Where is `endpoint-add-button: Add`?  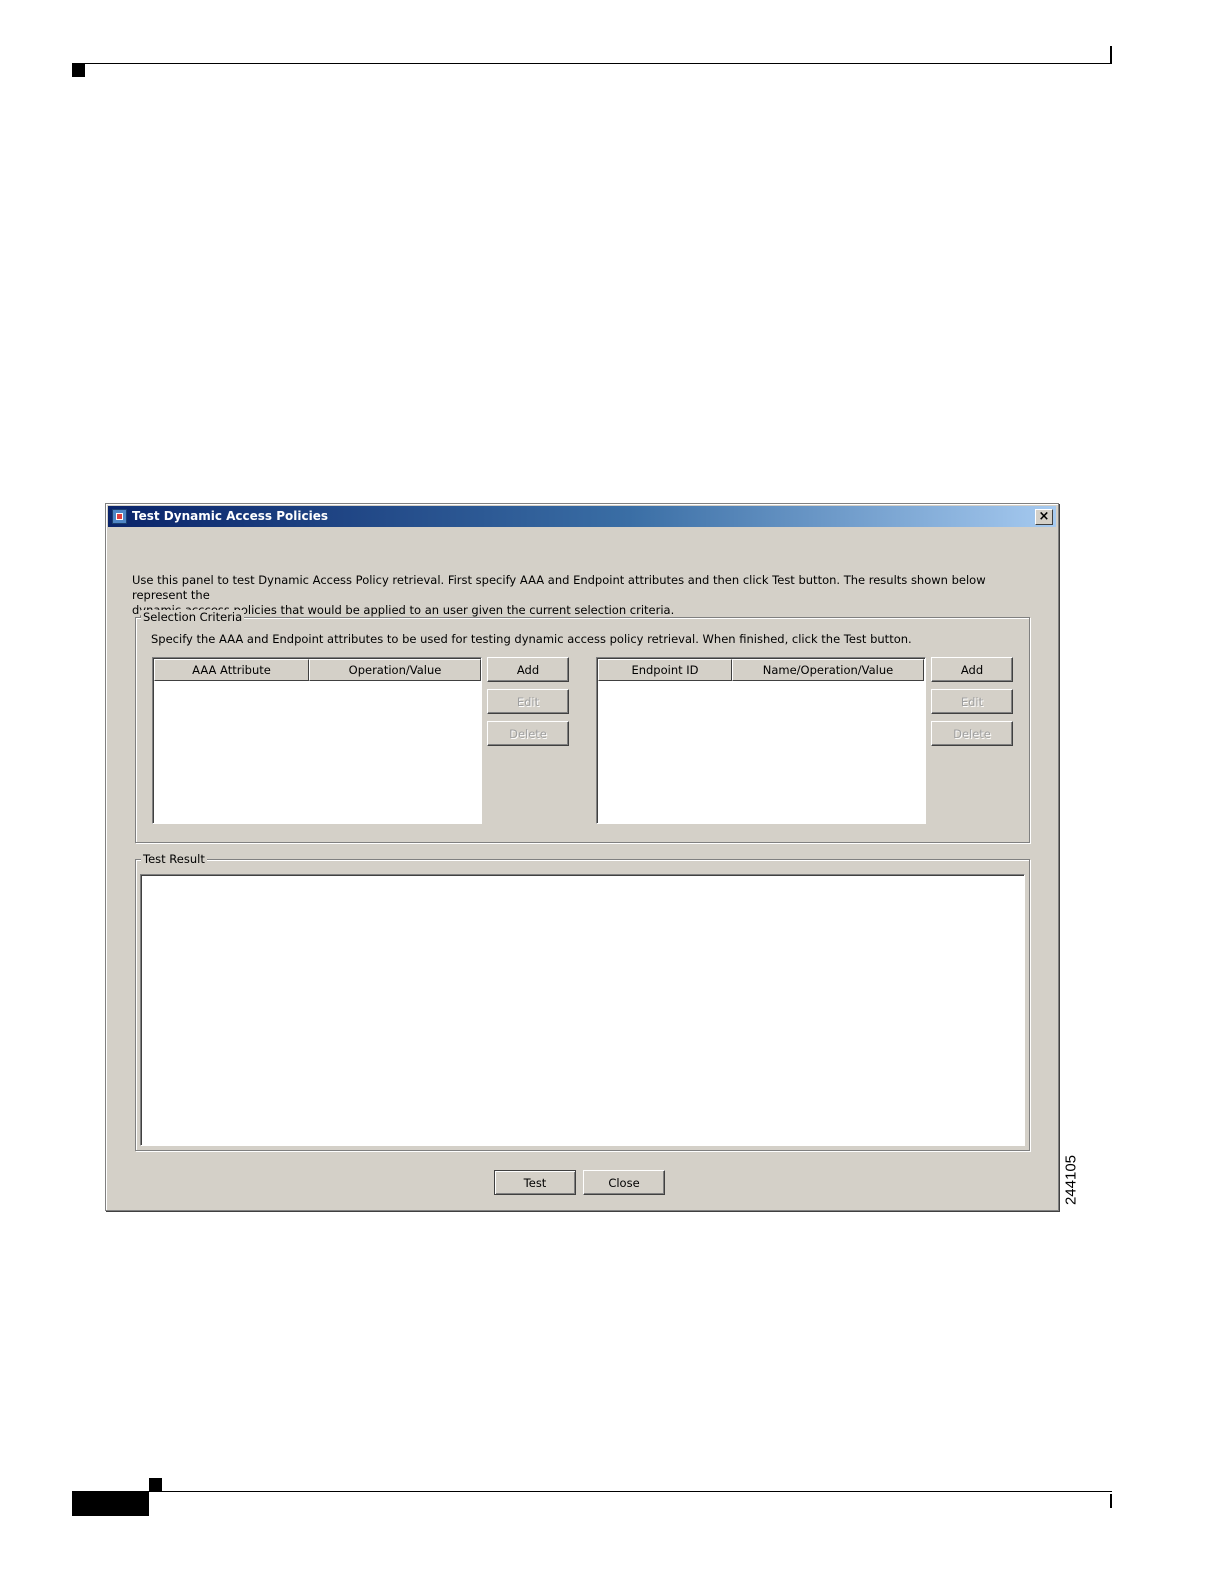 endpoint-add-button: Add is located at coordinates (972, 669).